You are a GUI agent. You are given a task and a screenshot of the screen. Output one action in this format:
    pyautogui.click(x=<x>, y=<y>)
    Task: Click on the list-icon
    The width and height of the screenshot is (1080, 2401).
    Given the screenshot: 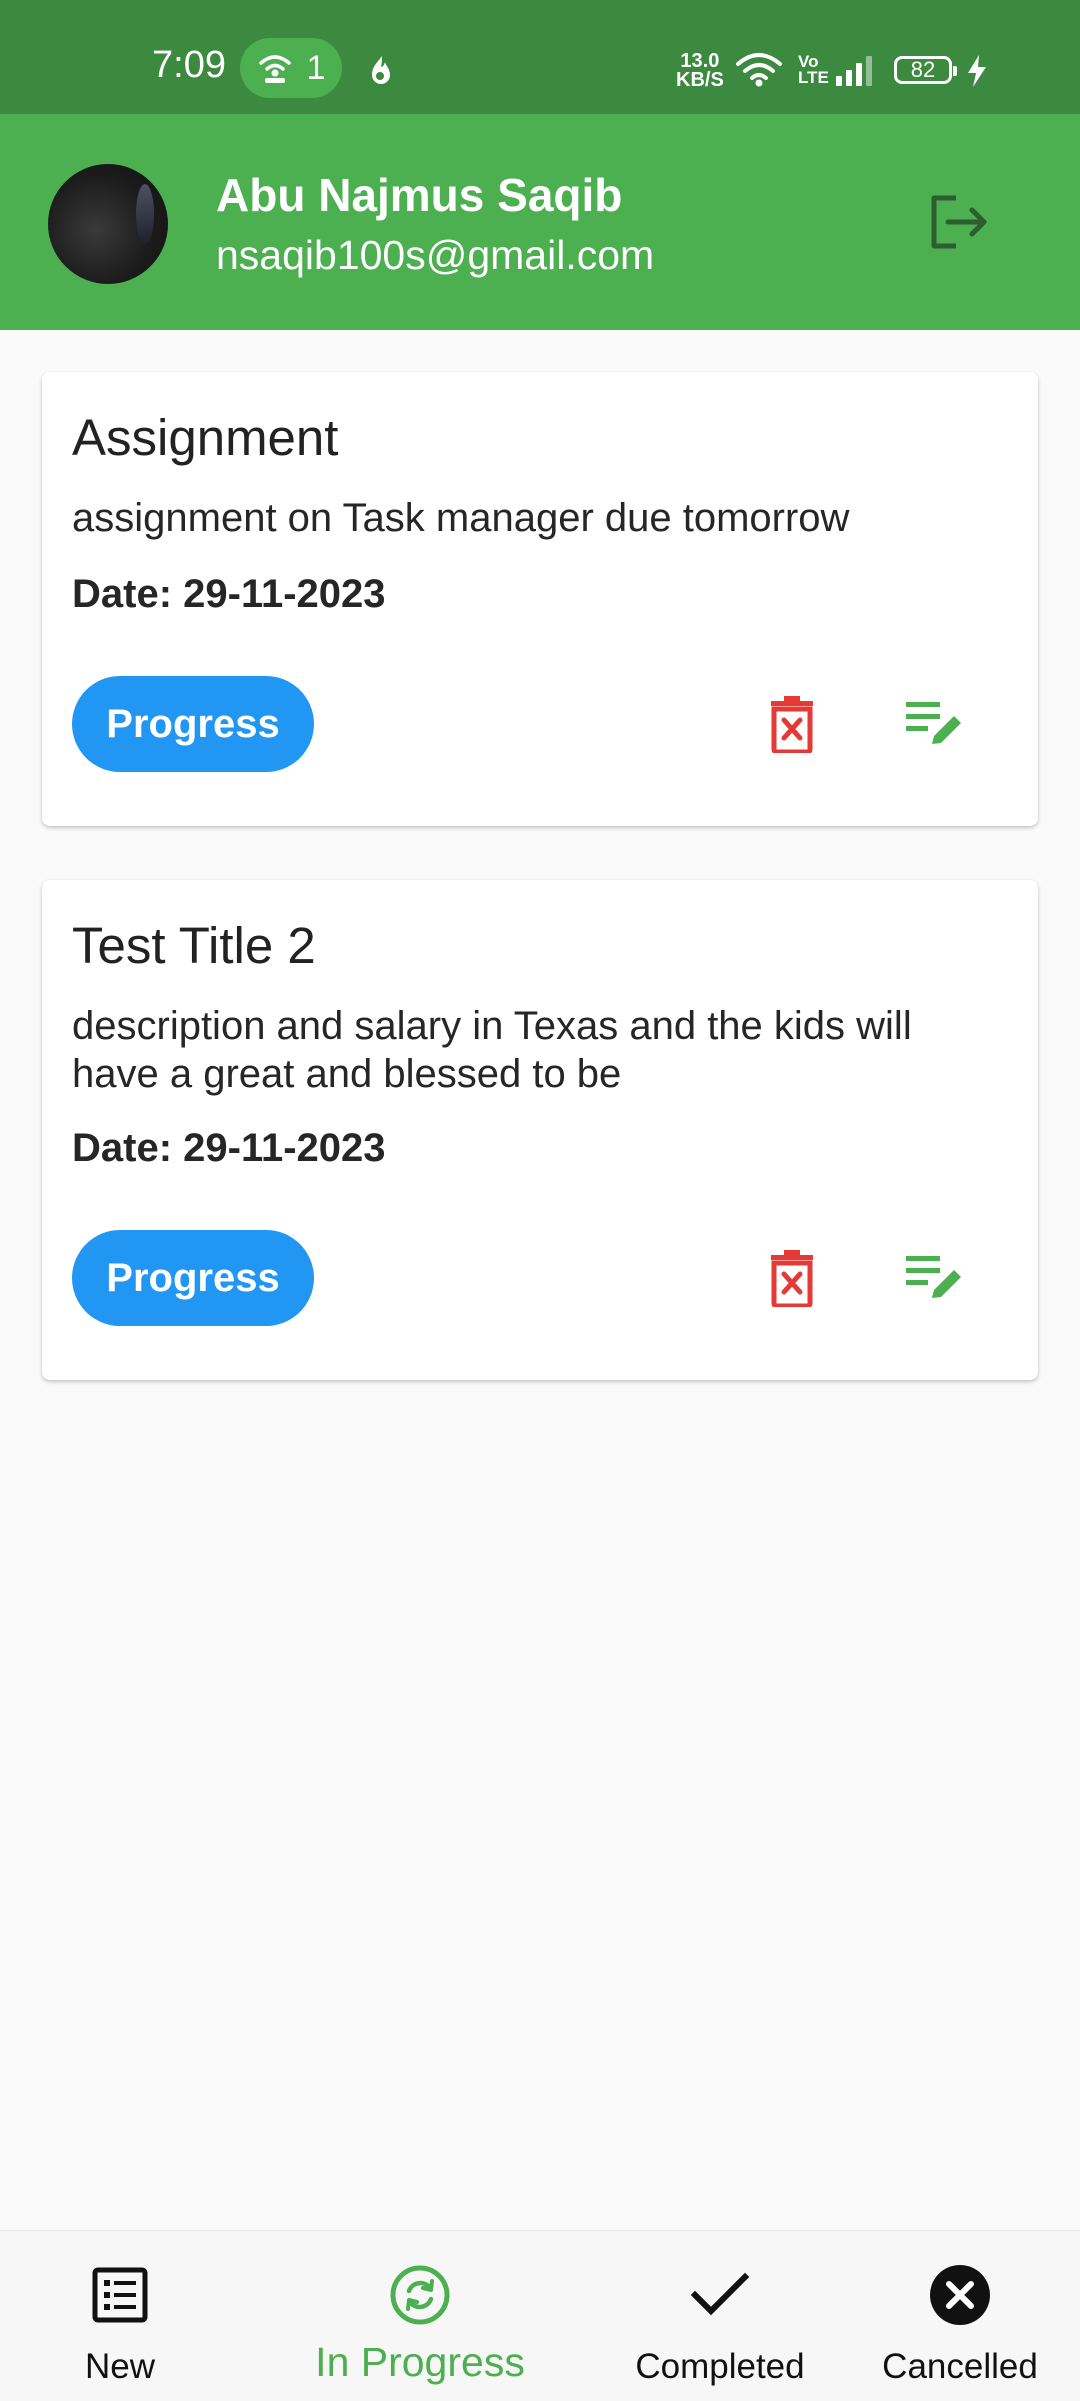 What is the action you would take?
    pyautogui.click(x=120, y=2295)
    